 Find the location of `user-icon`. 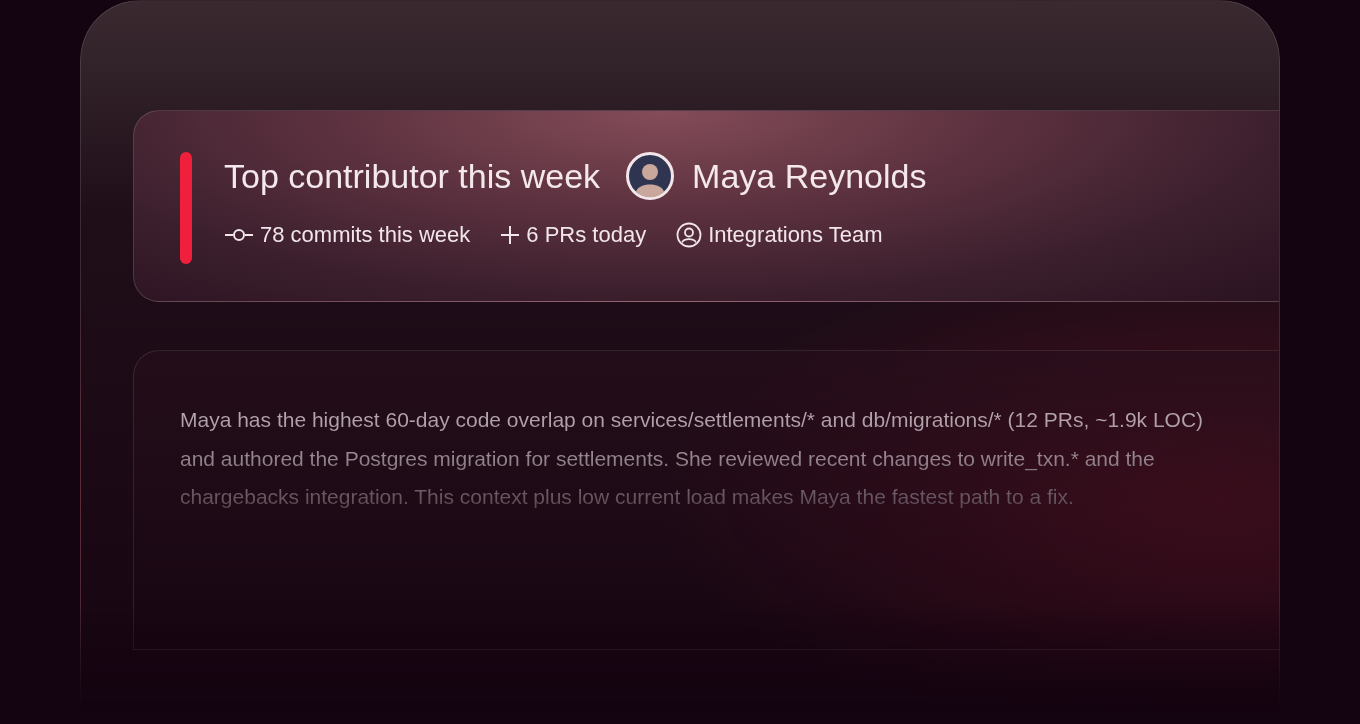

user-icon is located at coordinates (689, 235).